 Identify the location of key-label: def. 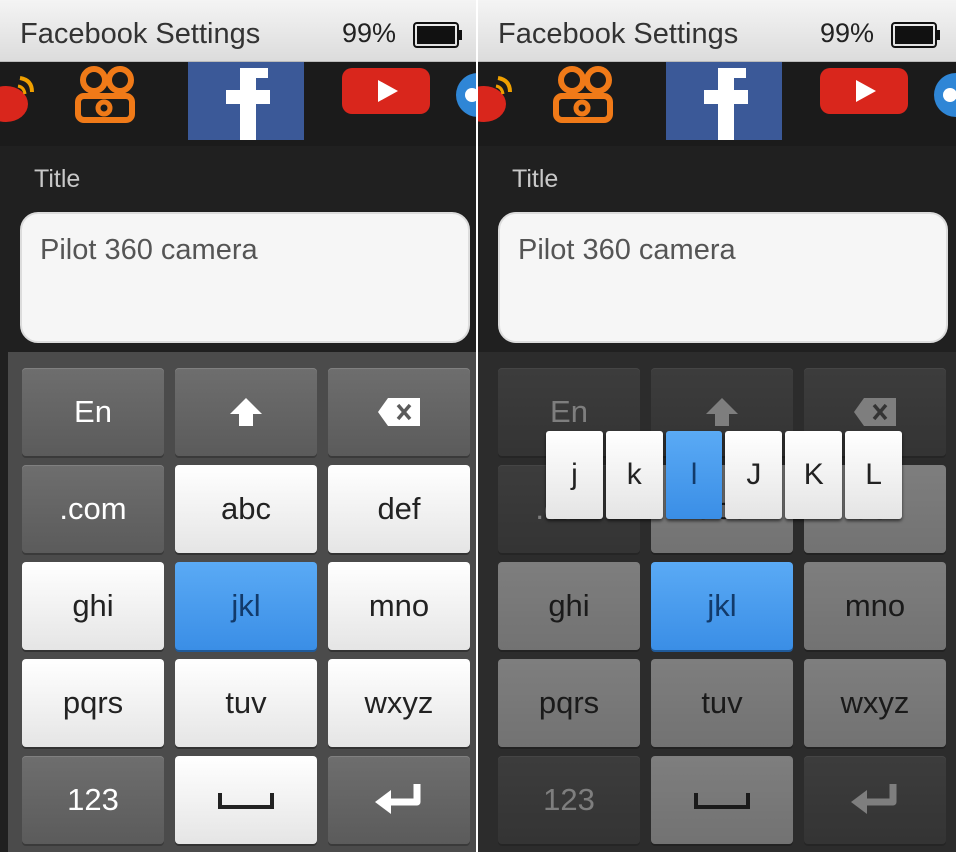
(399, 508).